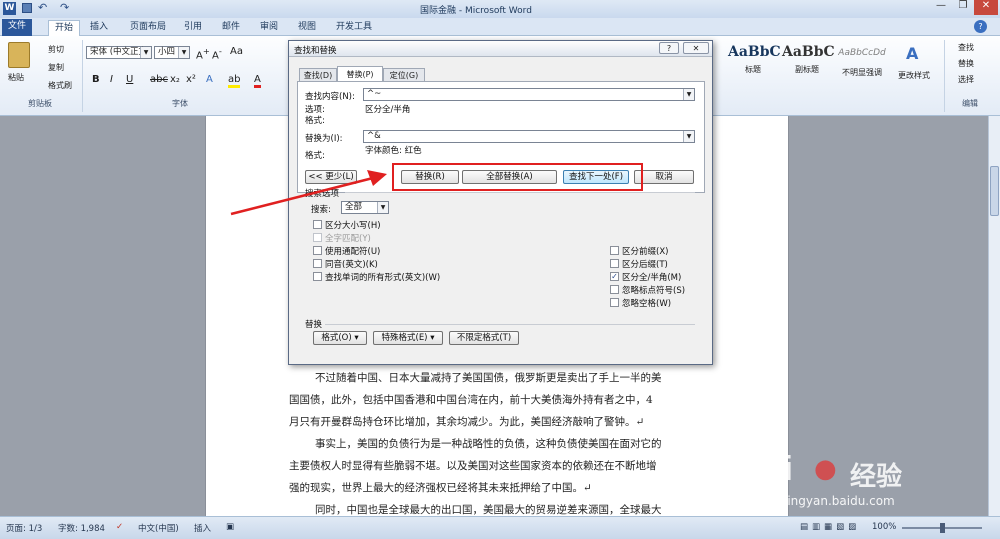 This screenshot has height=539, width=1000. I want to click on tab-developer: 开发工具, so click(354, 28).